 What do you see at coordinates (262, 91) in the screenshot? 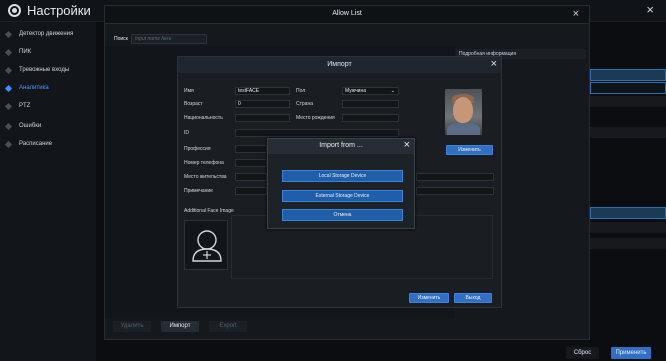
I see `name-field: testFACE` at bounding box center [262, 91].